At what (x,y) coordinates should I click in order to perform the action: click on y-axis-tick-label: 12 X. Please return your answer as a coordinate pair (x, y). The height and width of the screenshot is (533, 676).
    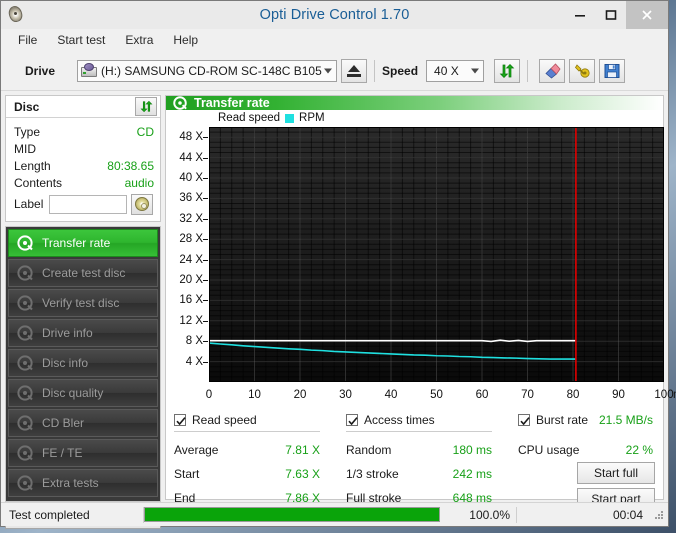
    Looking at the image, I should click on (191, 320).